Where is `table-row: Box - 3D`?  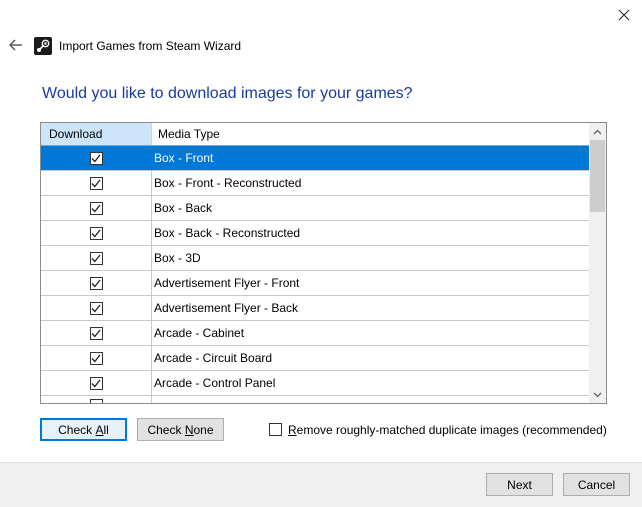 table-row: Box - 3D is located at coordinates (315, 258).